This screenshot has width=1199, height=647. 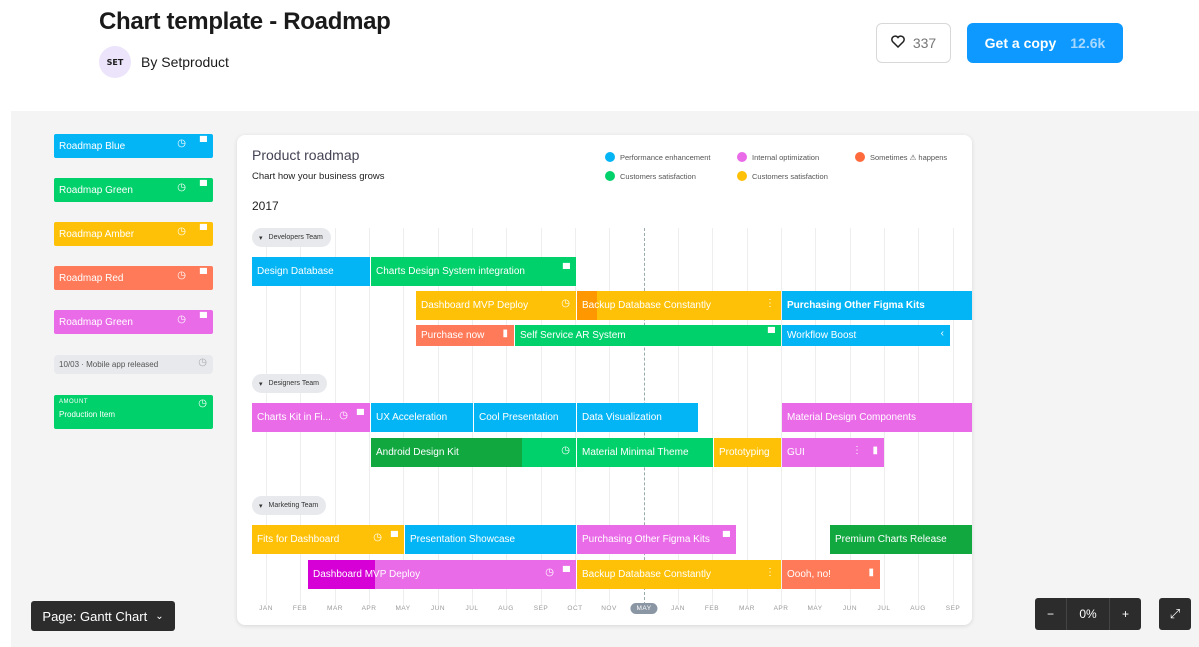 What do you see at coordinates (97, 234) in the screenshot?
I see `component-label: Roadmap Amber` at bounding box center [97, 234].